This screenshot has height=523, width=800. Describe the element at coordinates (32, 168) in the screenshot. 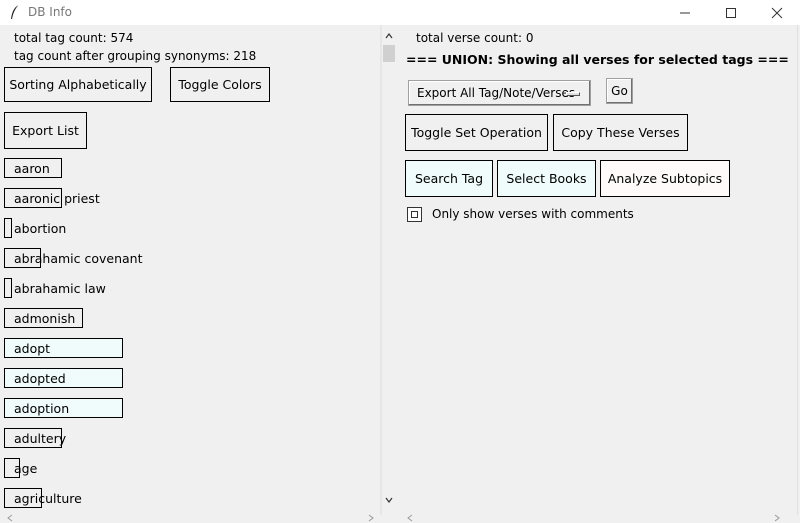

I see `tag-label: aaron` at that location.